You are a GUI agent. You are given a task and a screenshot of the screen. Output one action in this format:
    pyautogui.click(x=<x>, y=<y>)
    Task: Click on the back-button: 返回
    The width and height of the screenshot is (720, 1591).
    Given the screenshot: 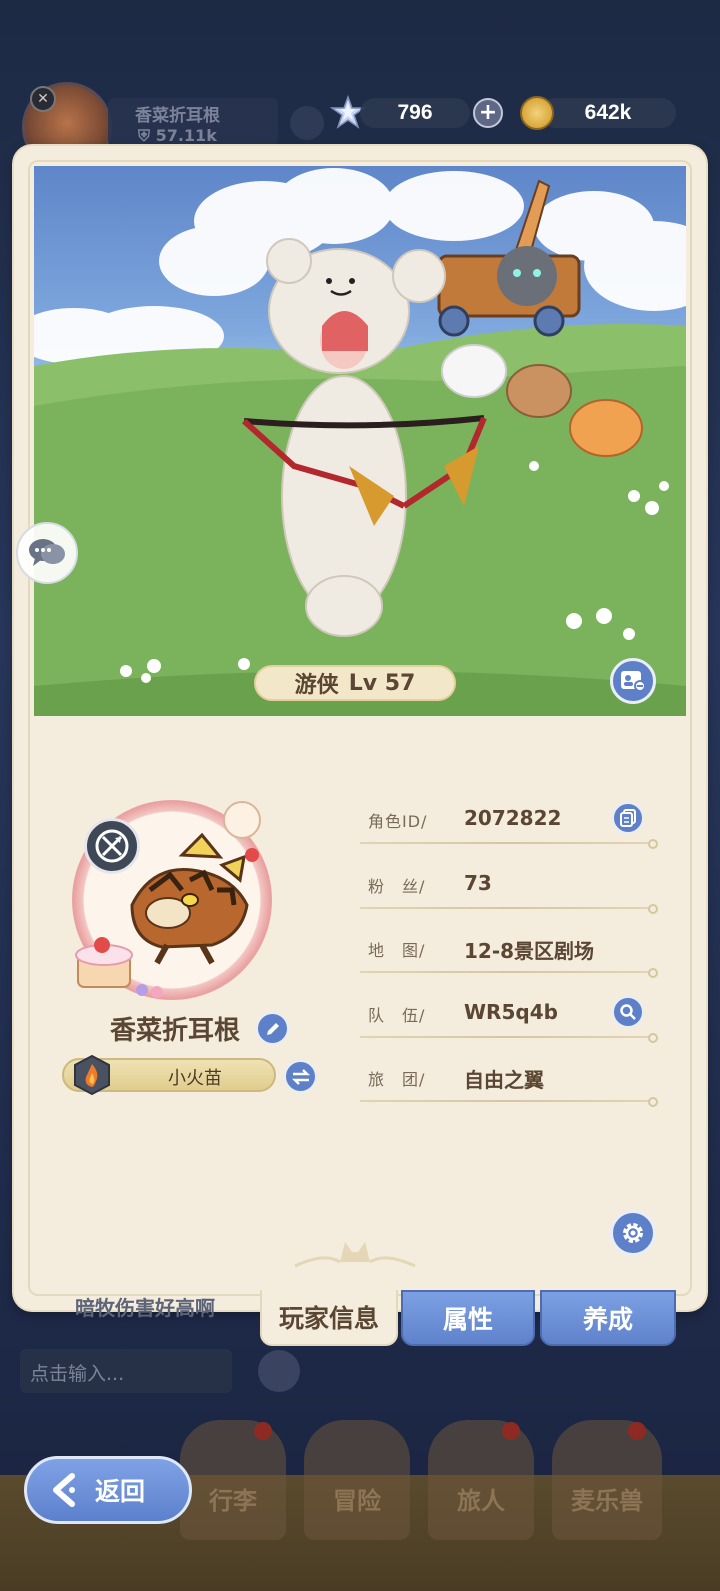 What is the action you would take?
    pyautogui.click(x=108, y=1490)
    